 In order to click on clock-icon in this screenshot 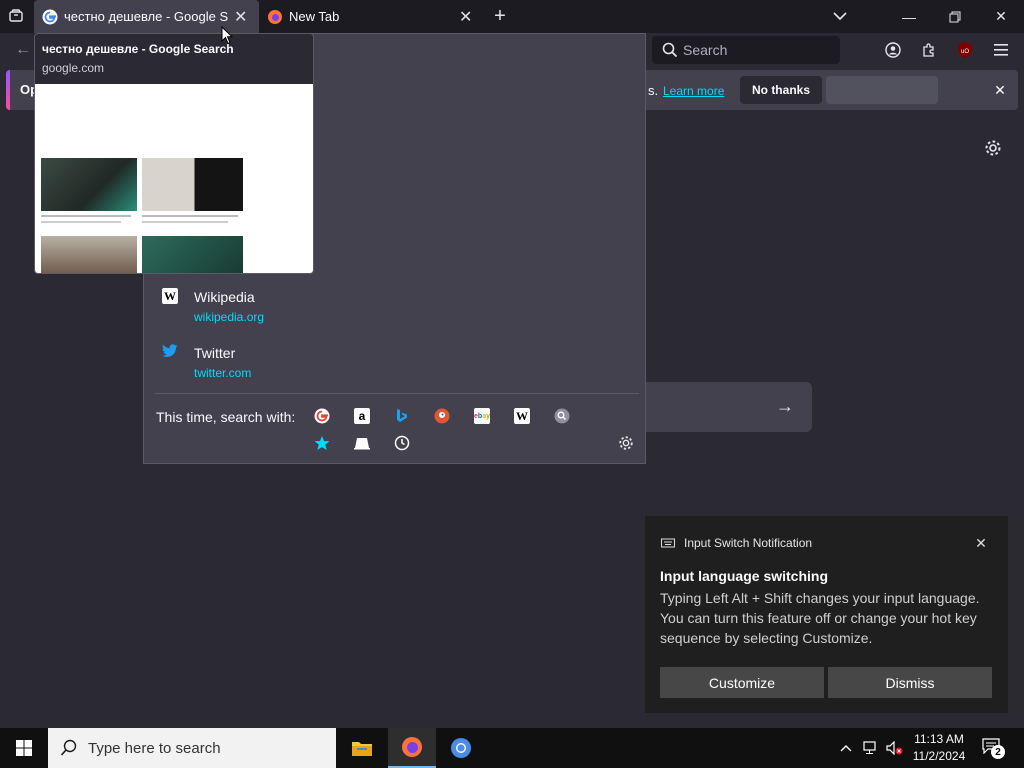, I will do `click(402, 443)`.